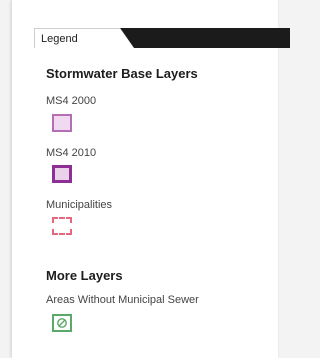 Image resolution: width=320 pixels, height=358 pixels. I want to click on ms4-2010-swatch, so click(62, 174).